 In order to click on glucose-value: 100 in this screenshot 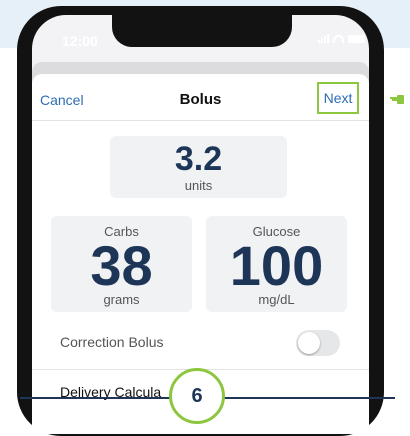, I will do `click(276, 265)`.